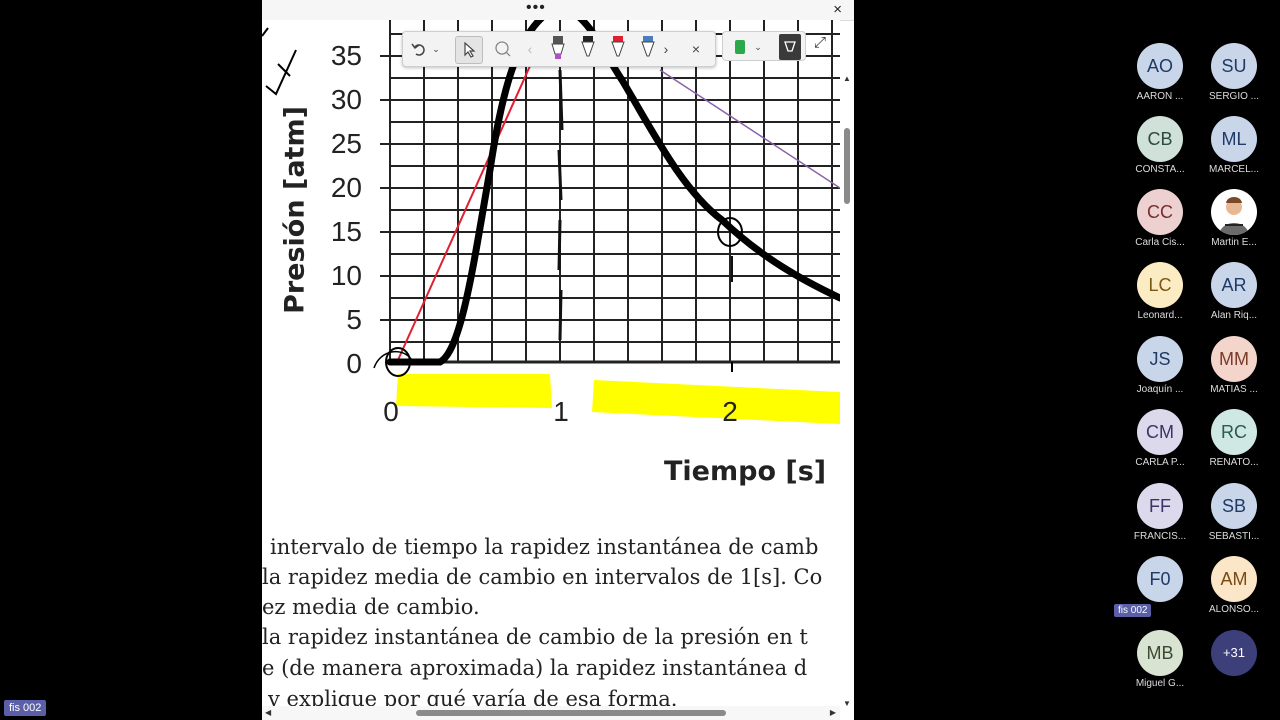 This screenshot has height=720, width=1280. Describe the element at coordinates (1160, 432) in the screenshot. I see `avatar: CM` at that location.